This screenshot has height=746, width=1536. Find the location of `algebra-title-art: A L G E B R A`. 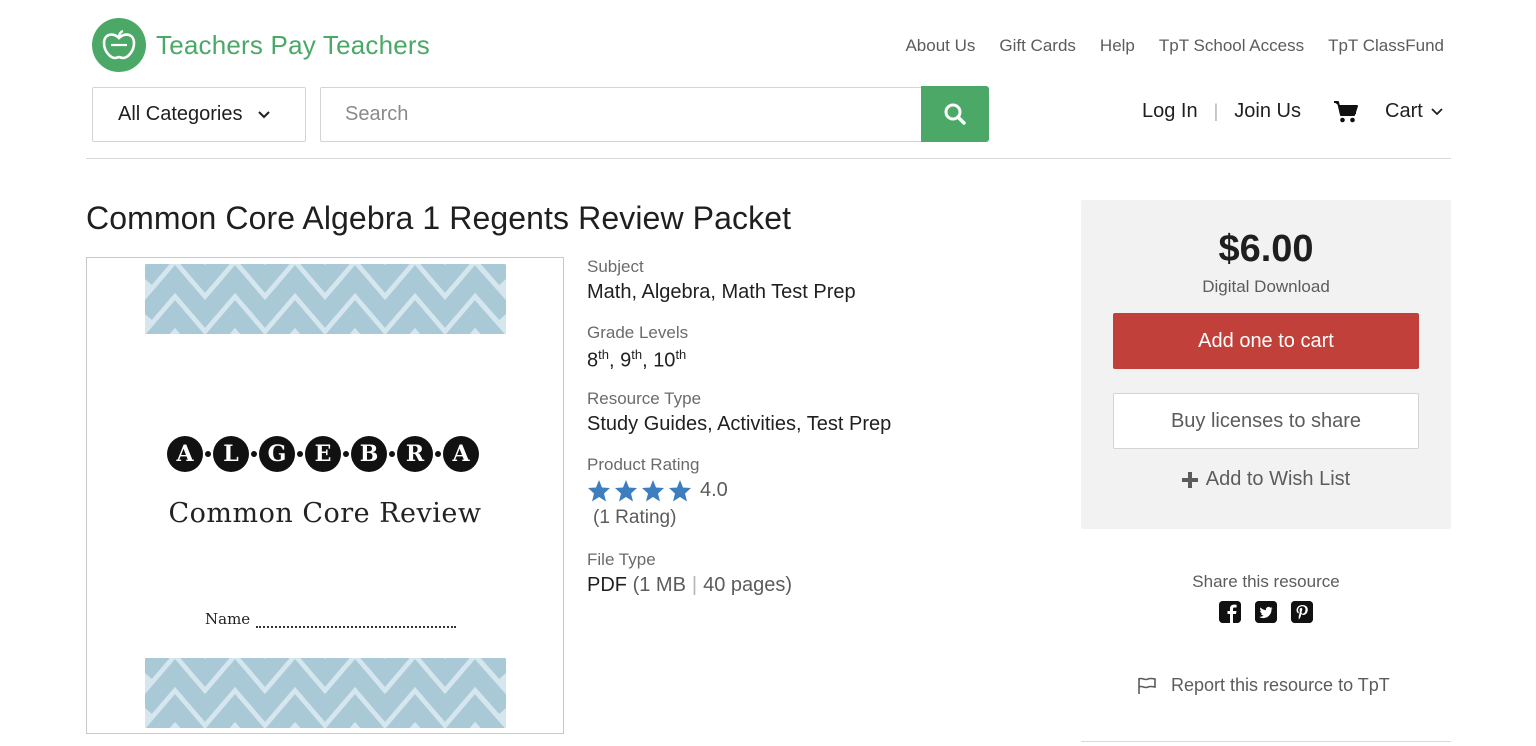

algebra-title-art: A L G E B R A is located at coordinates (323, 454).